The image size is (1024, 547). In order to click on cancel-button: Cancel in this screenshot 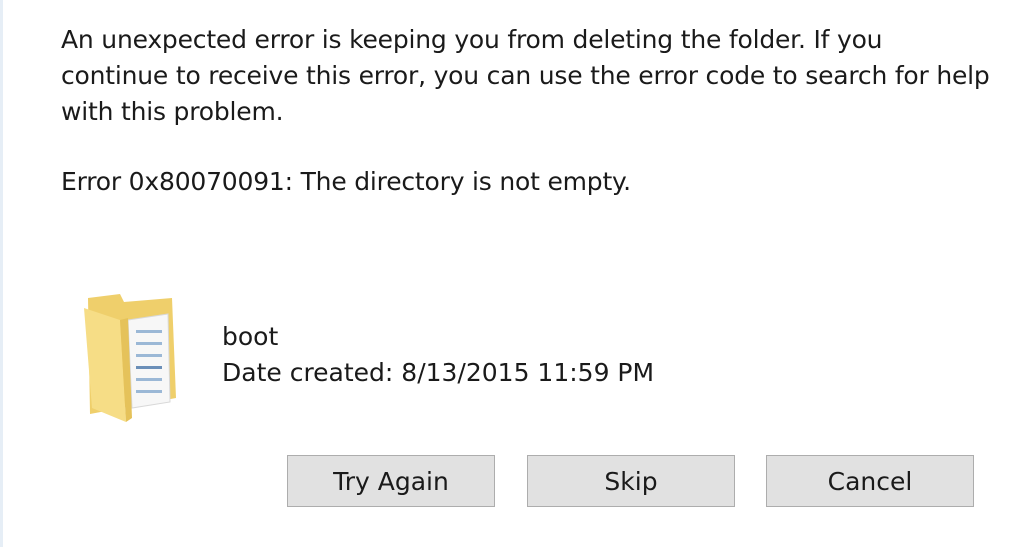, I will do `click(870, 481)`.